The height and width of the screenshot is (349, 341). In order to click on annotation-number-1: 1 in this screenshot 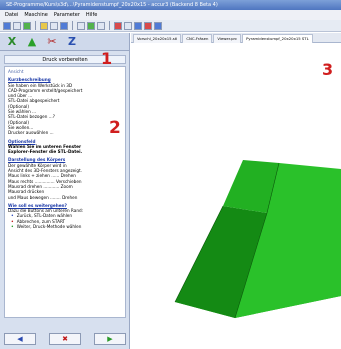, I will do `click(107, 58)`.